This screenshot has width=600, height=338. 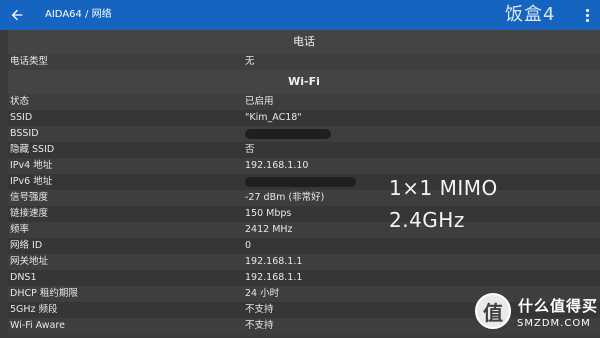 What do you see at coordinates (24, 133) in the screenshot?
I see `row-label: BSSID` at bounding box center [24, 133].